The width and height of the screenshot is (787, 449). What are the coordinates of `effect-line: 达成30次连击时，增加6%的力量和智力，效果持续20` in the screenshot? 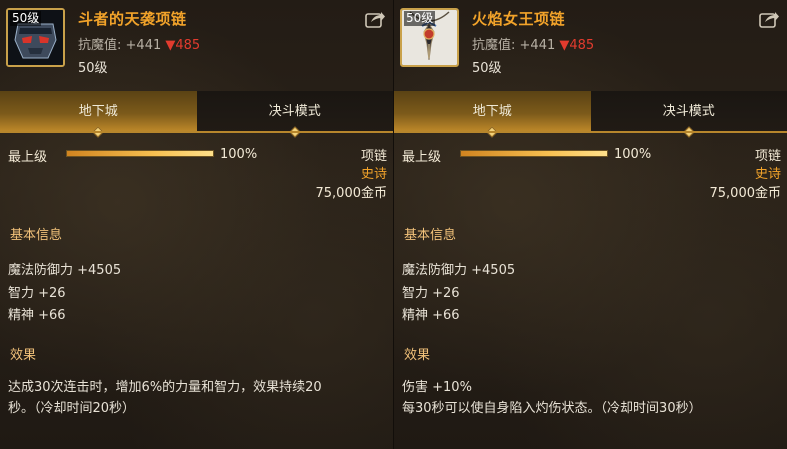 It's located at (165, 387).